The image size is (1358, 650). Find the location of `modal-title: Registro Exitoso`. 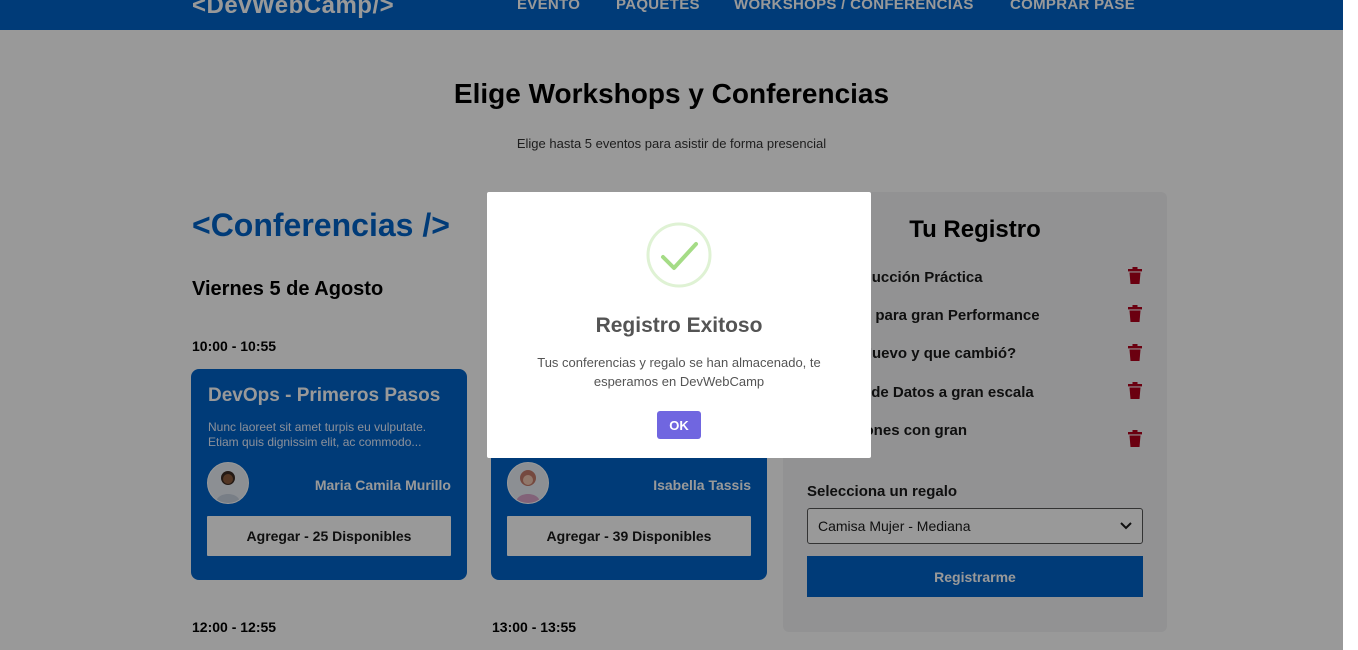

modal-title: Registro Exitoso is located at coordinates (679, 325).